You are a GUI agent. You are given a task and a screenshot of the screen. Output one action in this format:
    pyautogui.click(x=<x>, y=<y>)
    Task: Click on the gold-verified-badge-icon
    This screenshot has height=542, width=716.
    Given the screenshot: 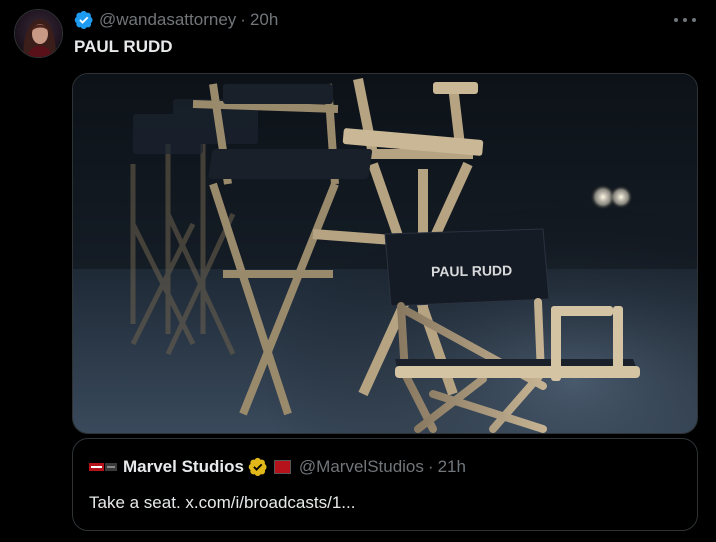 What is the action you would take?
    pyautogui.click(x=257, y=466)
    